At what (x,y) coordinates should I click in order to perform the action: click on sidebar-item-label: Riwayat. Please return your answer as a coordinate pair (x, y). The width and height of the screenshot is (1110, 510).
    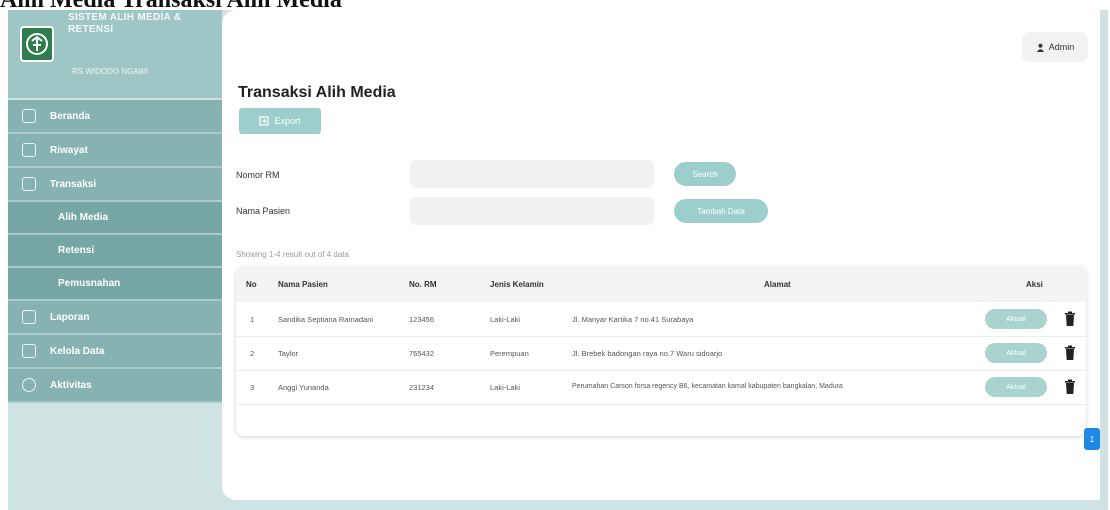
    Looking at the image, I should click on (69, 150).